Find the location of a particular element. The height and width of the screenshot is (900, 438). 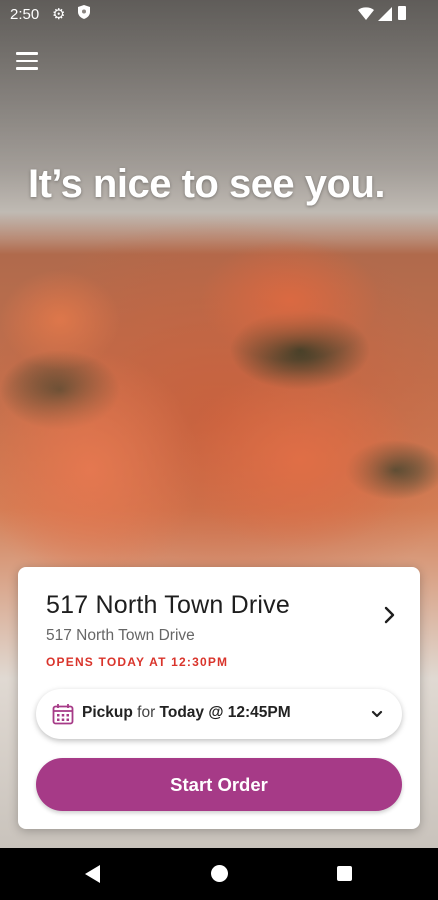

pickup-time: Today @ 12:45PM is located at coordinates (225, 712).